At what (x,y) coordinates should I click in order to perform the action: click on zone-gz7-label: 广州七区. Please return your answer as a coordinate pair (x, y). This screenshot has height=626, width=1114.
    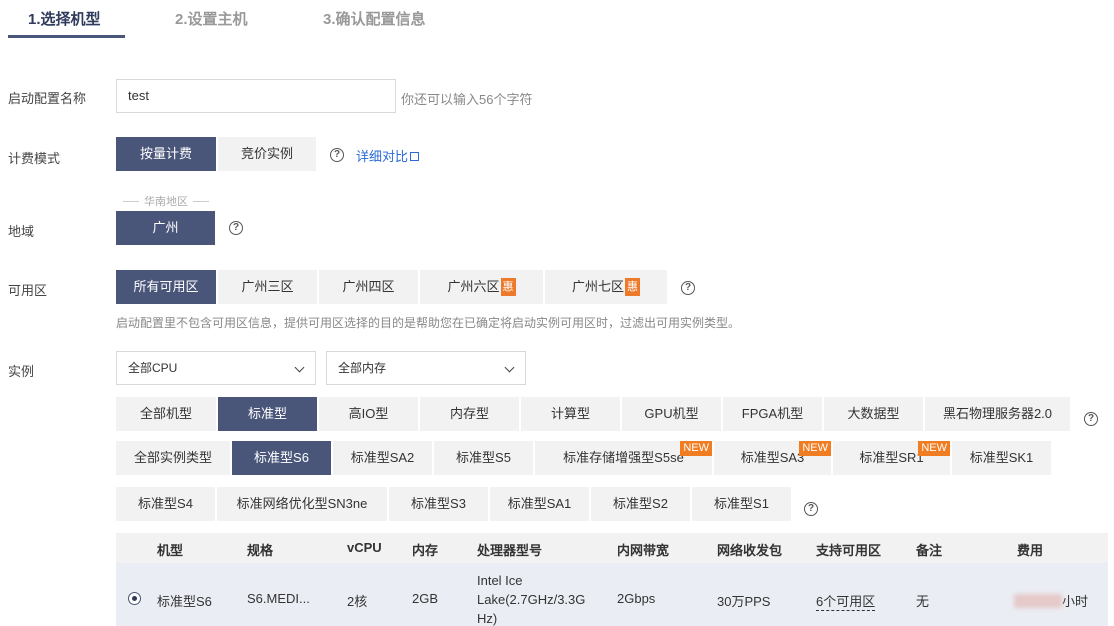
    Looking at the image, I should click on (597, 286).